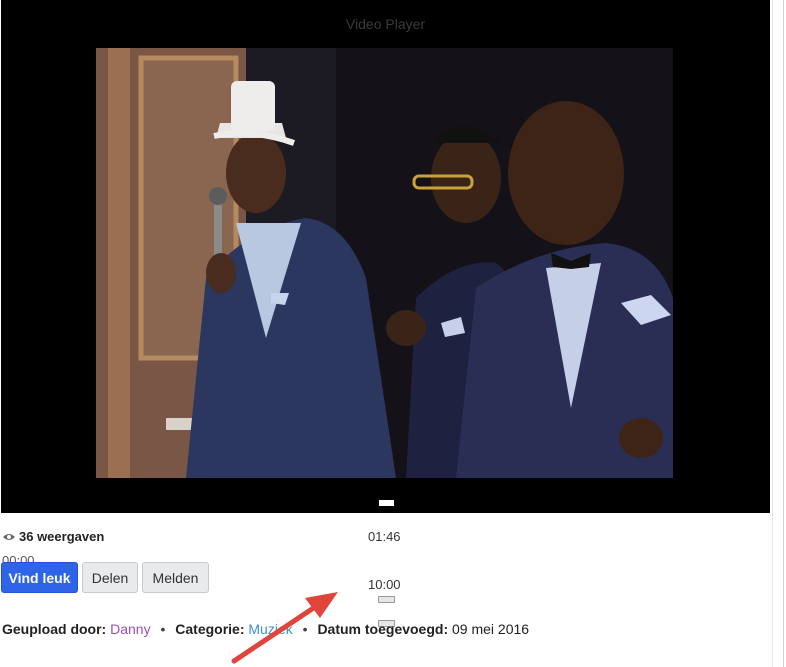 Image resolution: width=786 pixels, height=667 pixels. I want to click on view-count-label: 36 weergaven, so click(62, 536).